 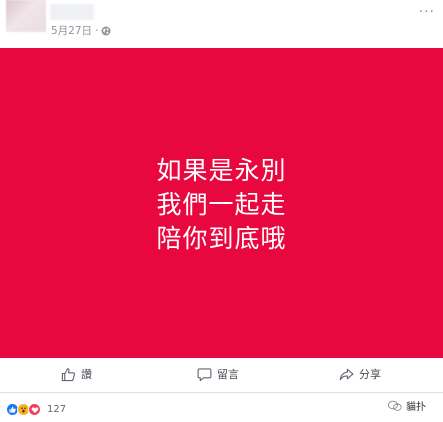 I want to click on action-bar: 讚 留言 分享, so click(x=221, y=376).